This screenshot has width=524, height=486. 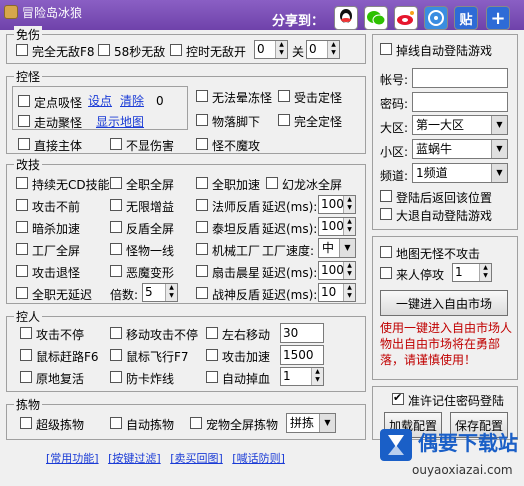 What do you see at coordinates (24, 101) in the screenshot?
I see `fixed-suck-checkbox` at bounding box center [24, 101].